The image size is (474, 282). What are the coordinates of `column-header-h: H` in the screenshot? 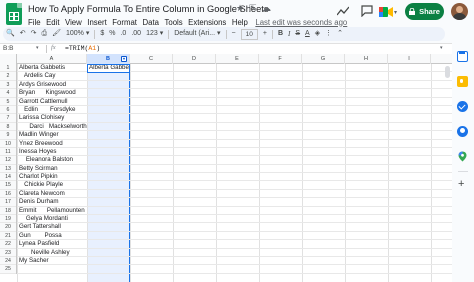 It's located at (366, 59).